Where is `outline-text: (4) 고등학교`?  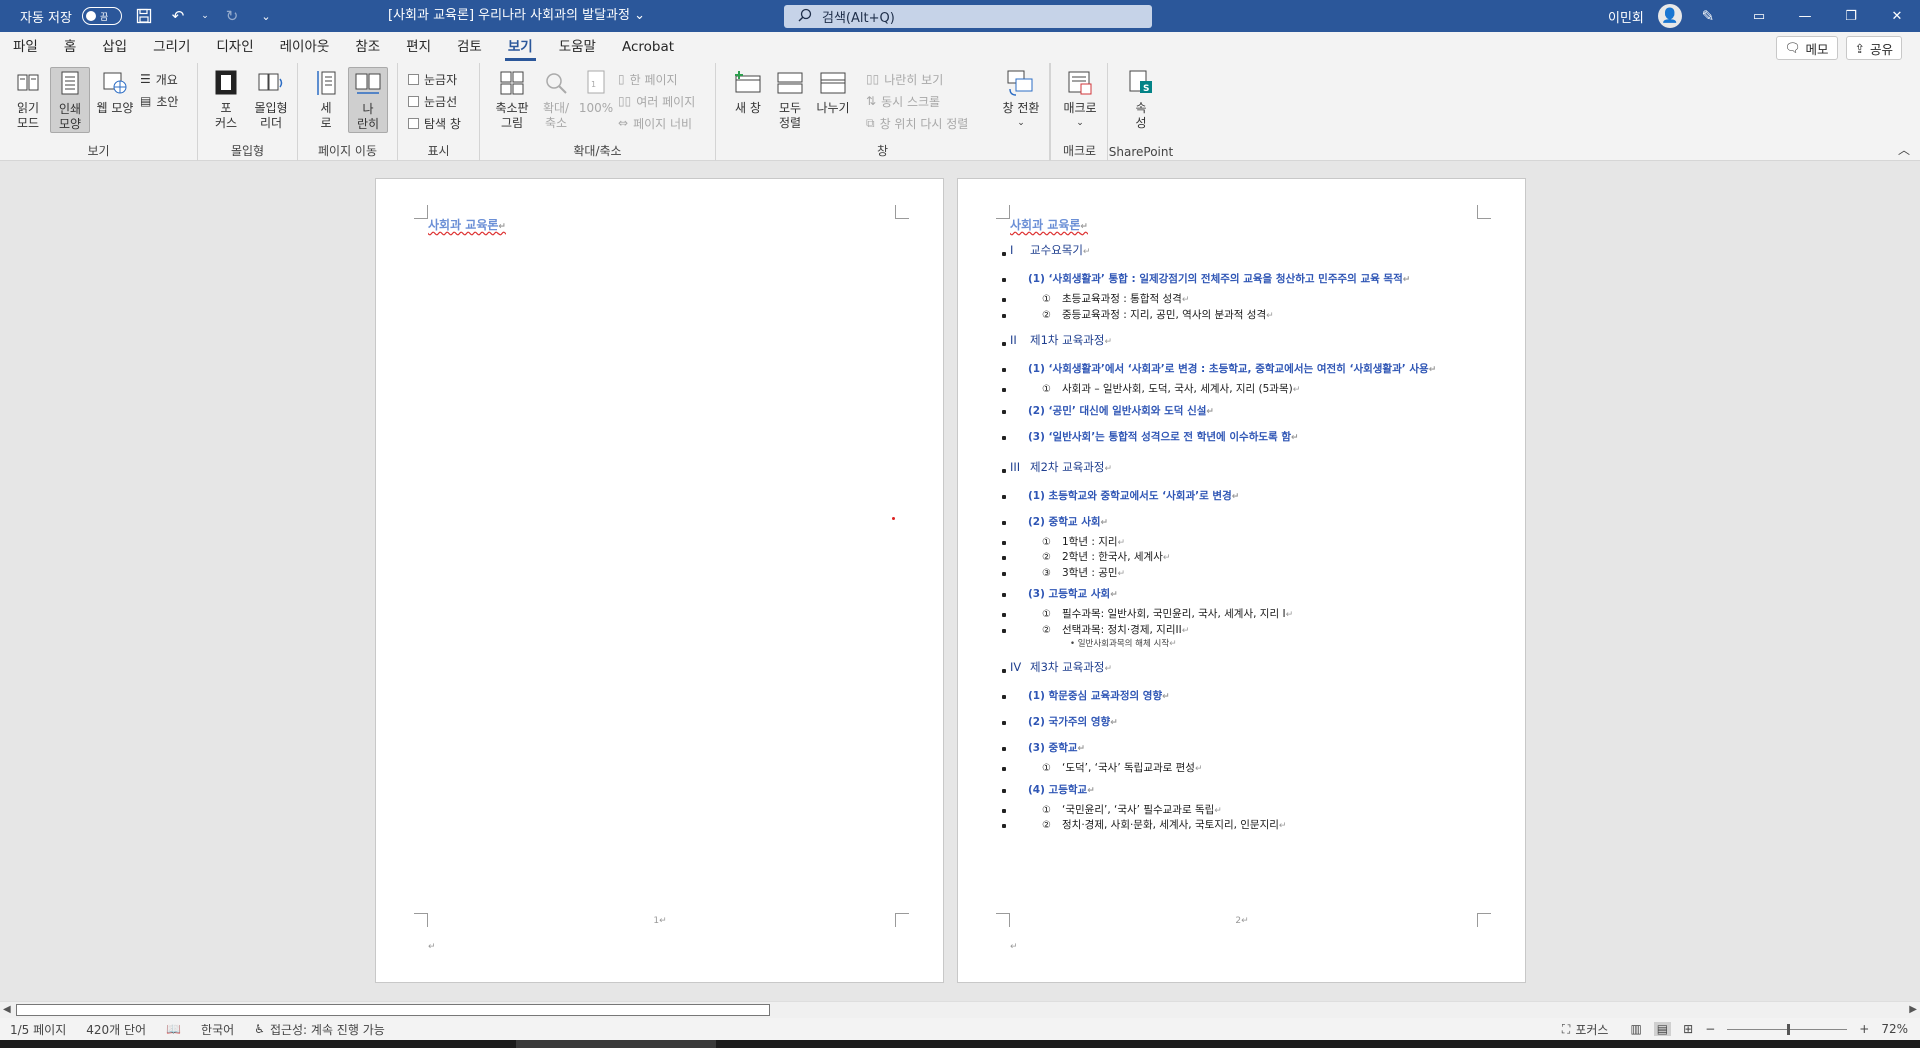
outline-text: (4) 고등학교 is located at coordinates (1058, 789).